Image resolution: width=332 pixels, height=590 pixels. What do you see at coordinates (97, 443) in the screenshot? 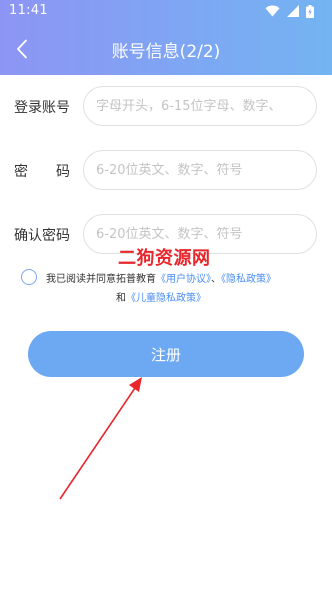
I see `annotation-arrow-line` at bounding box center [97, 443].